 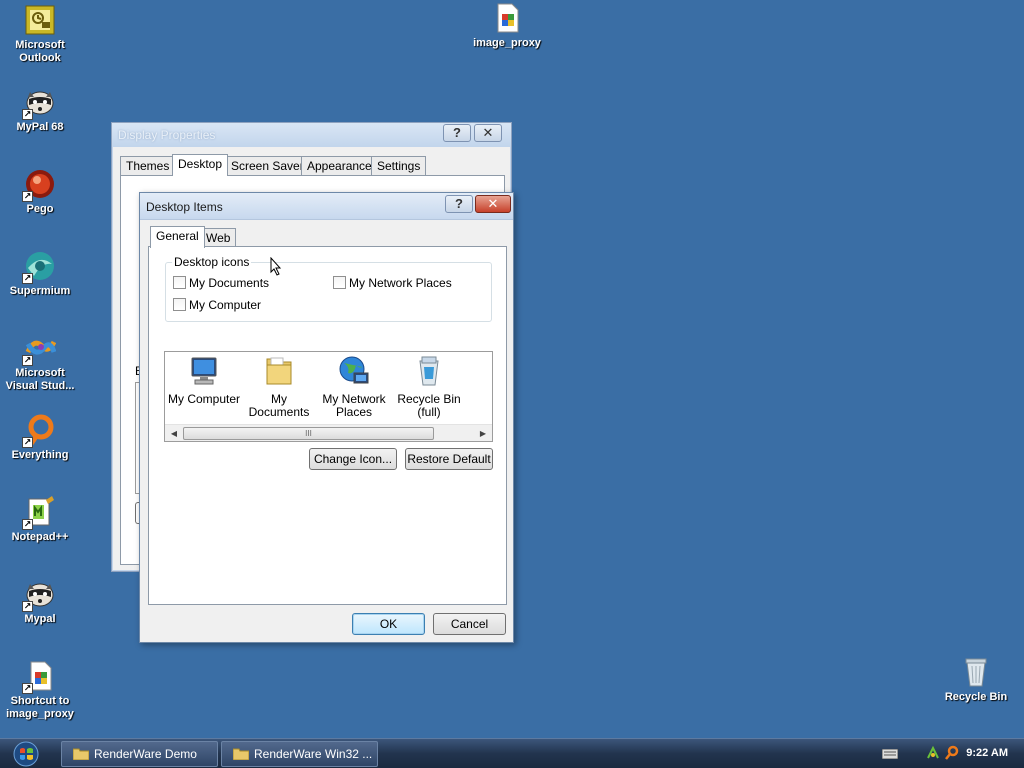 What do you see at coordinates (429, 399) in the screenshot?
I see `list-item-label: Recycle Bin` at bounding box center [429, 399].